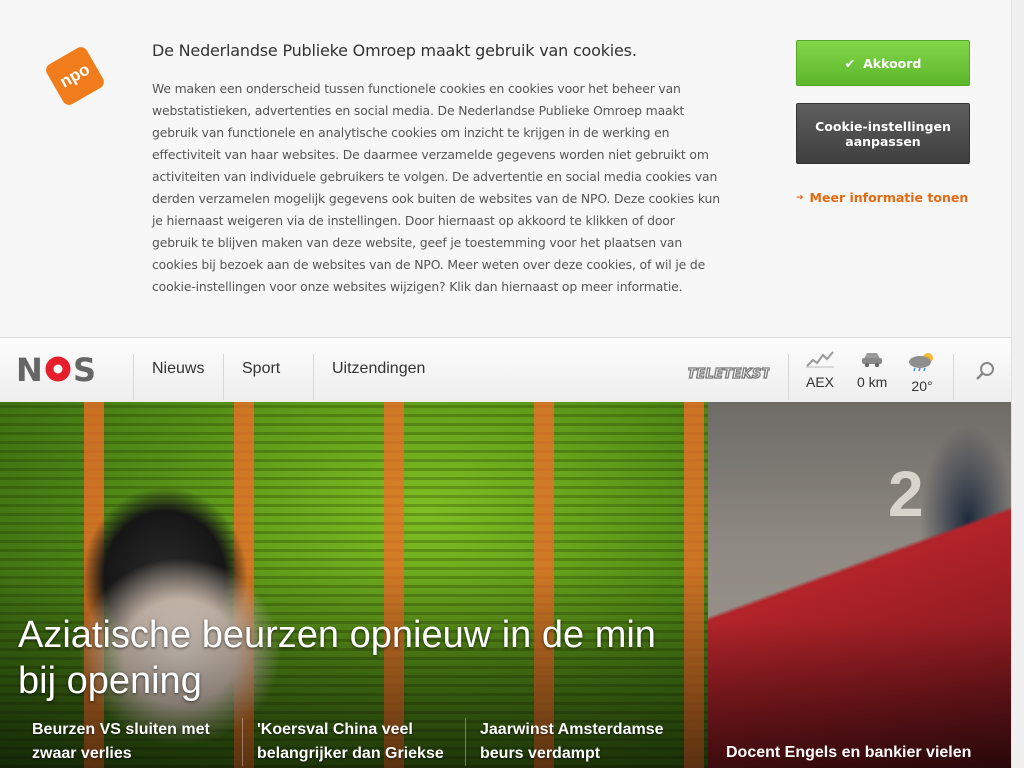 The image size is (1024, 768). What do you see at coordinates (883, 133) in the screenshot?
I see `cookie-settings-button: Cookie-instellingen aanpassen` at bounding box center [883, 133].